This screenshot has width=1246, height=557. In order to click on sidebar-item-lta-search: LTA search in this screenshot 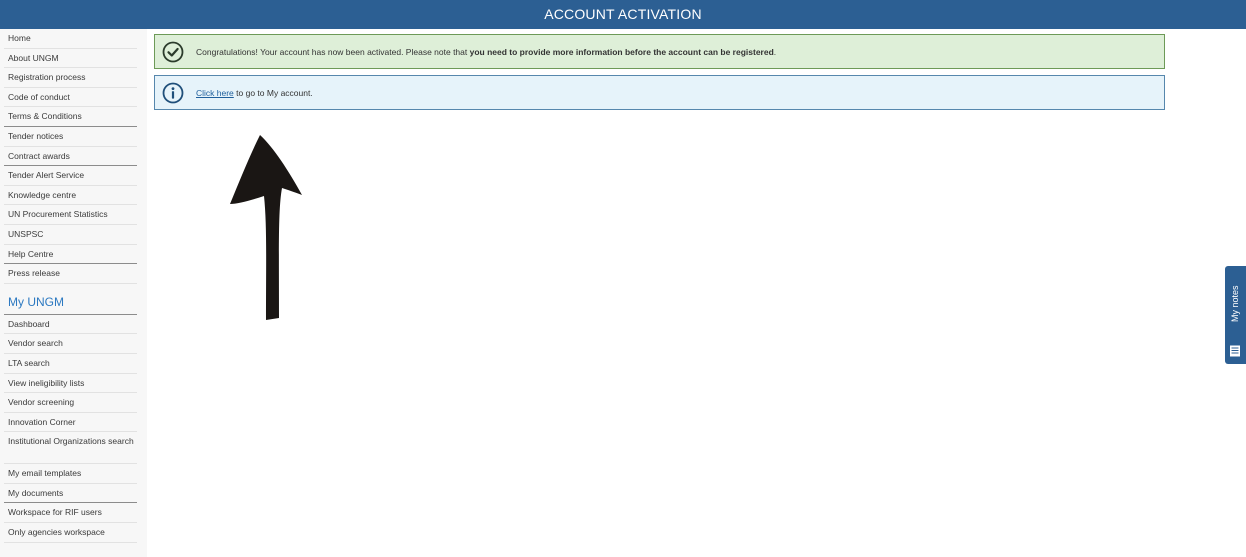, I will do `click(70, 364)`.